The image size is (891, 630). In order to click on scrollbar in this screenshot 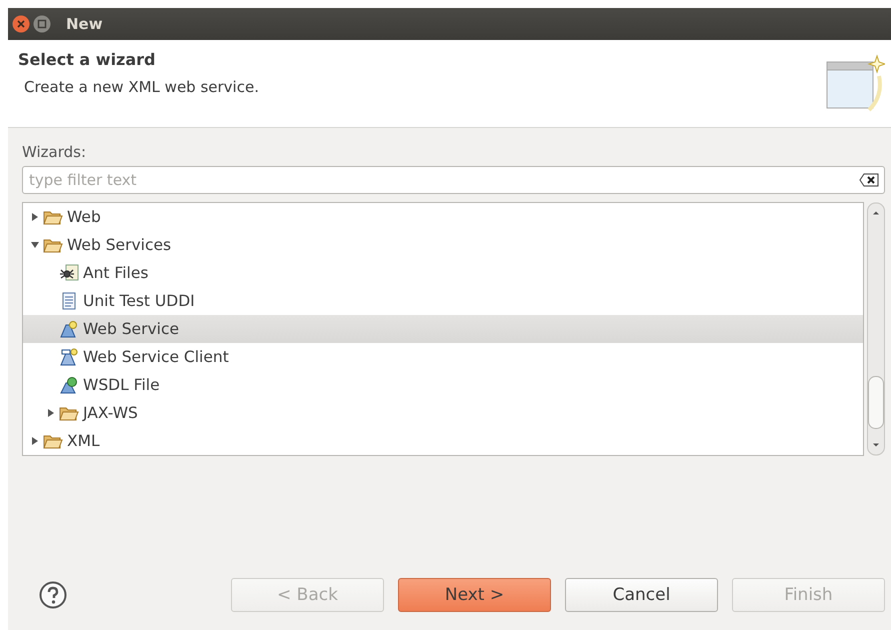, I will do `click(876, 329)`.